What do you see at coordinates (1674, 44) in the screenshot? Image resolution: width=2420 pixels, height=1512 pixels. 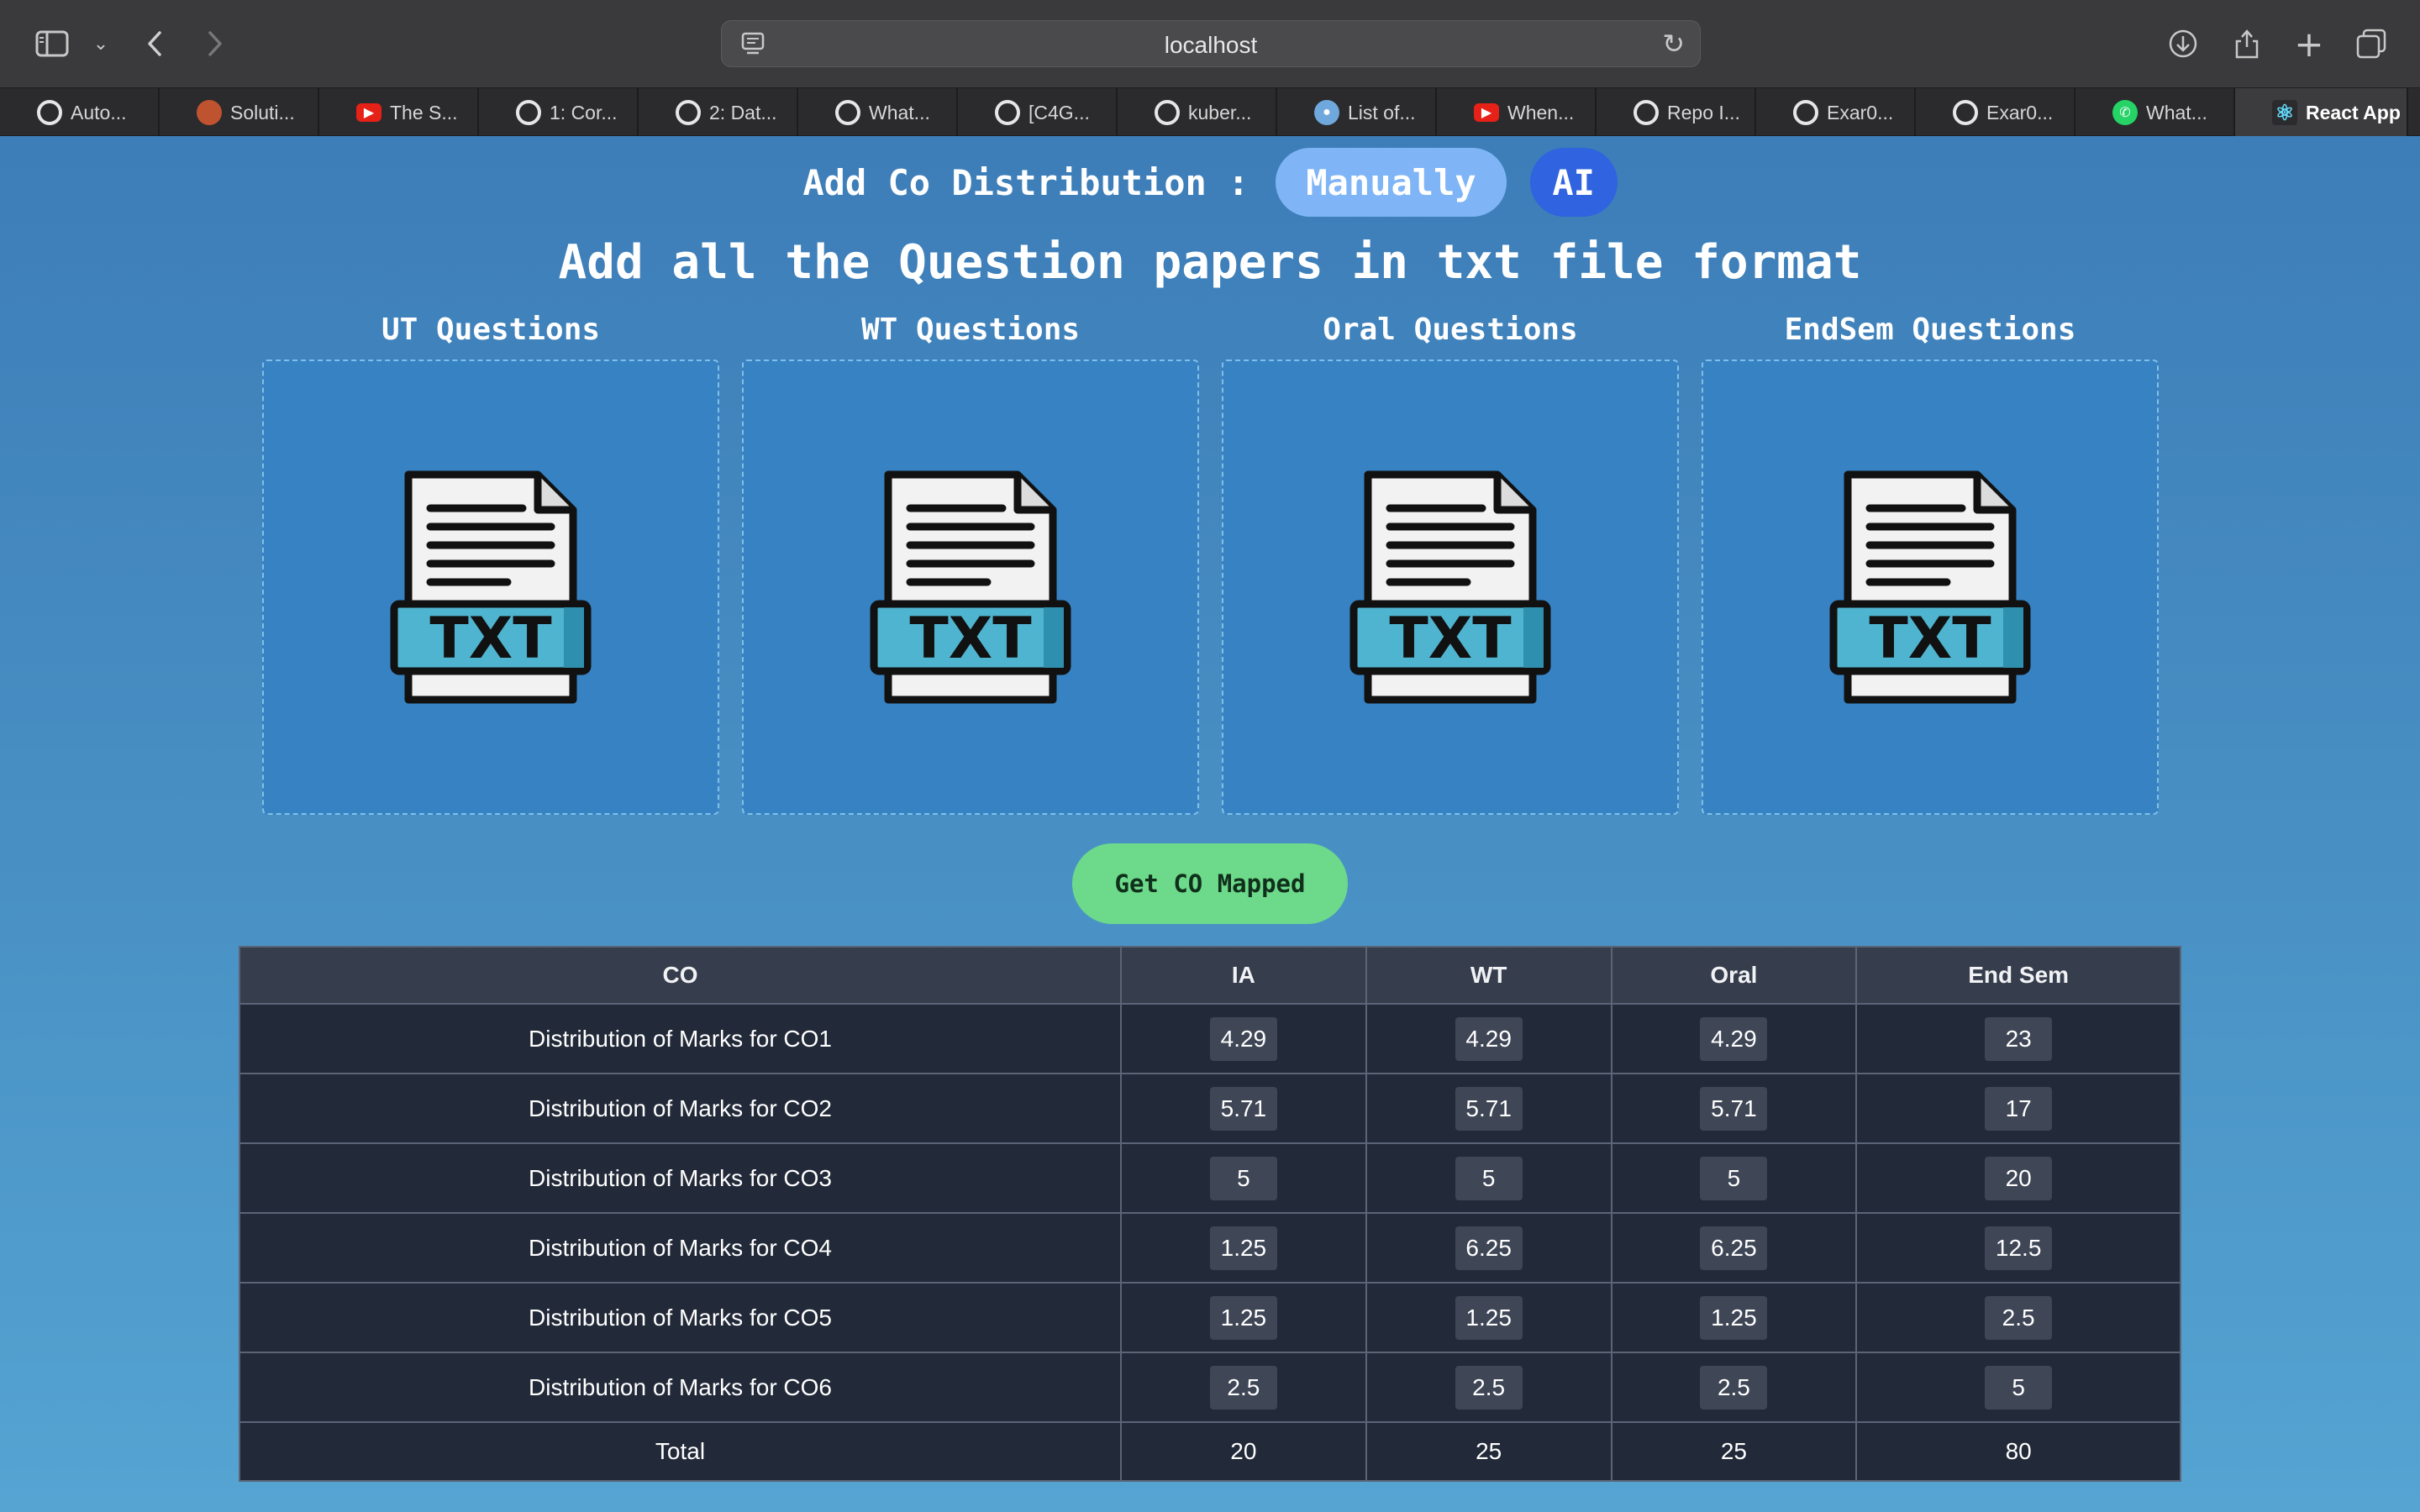 I see `reload-icon: ↻` at bounding box center [1674, 44].